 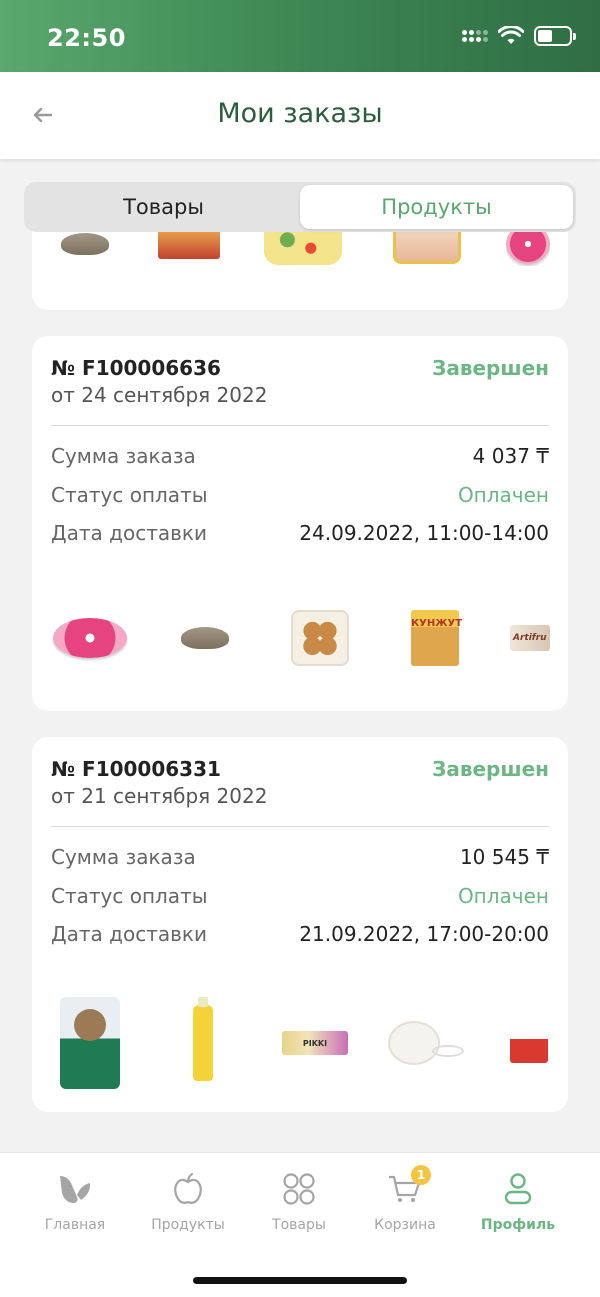 What do you see at coordinates (203, 1043) in the screenshot?
I see `product-thumb-detergent` at bounding box center [203, 1043].